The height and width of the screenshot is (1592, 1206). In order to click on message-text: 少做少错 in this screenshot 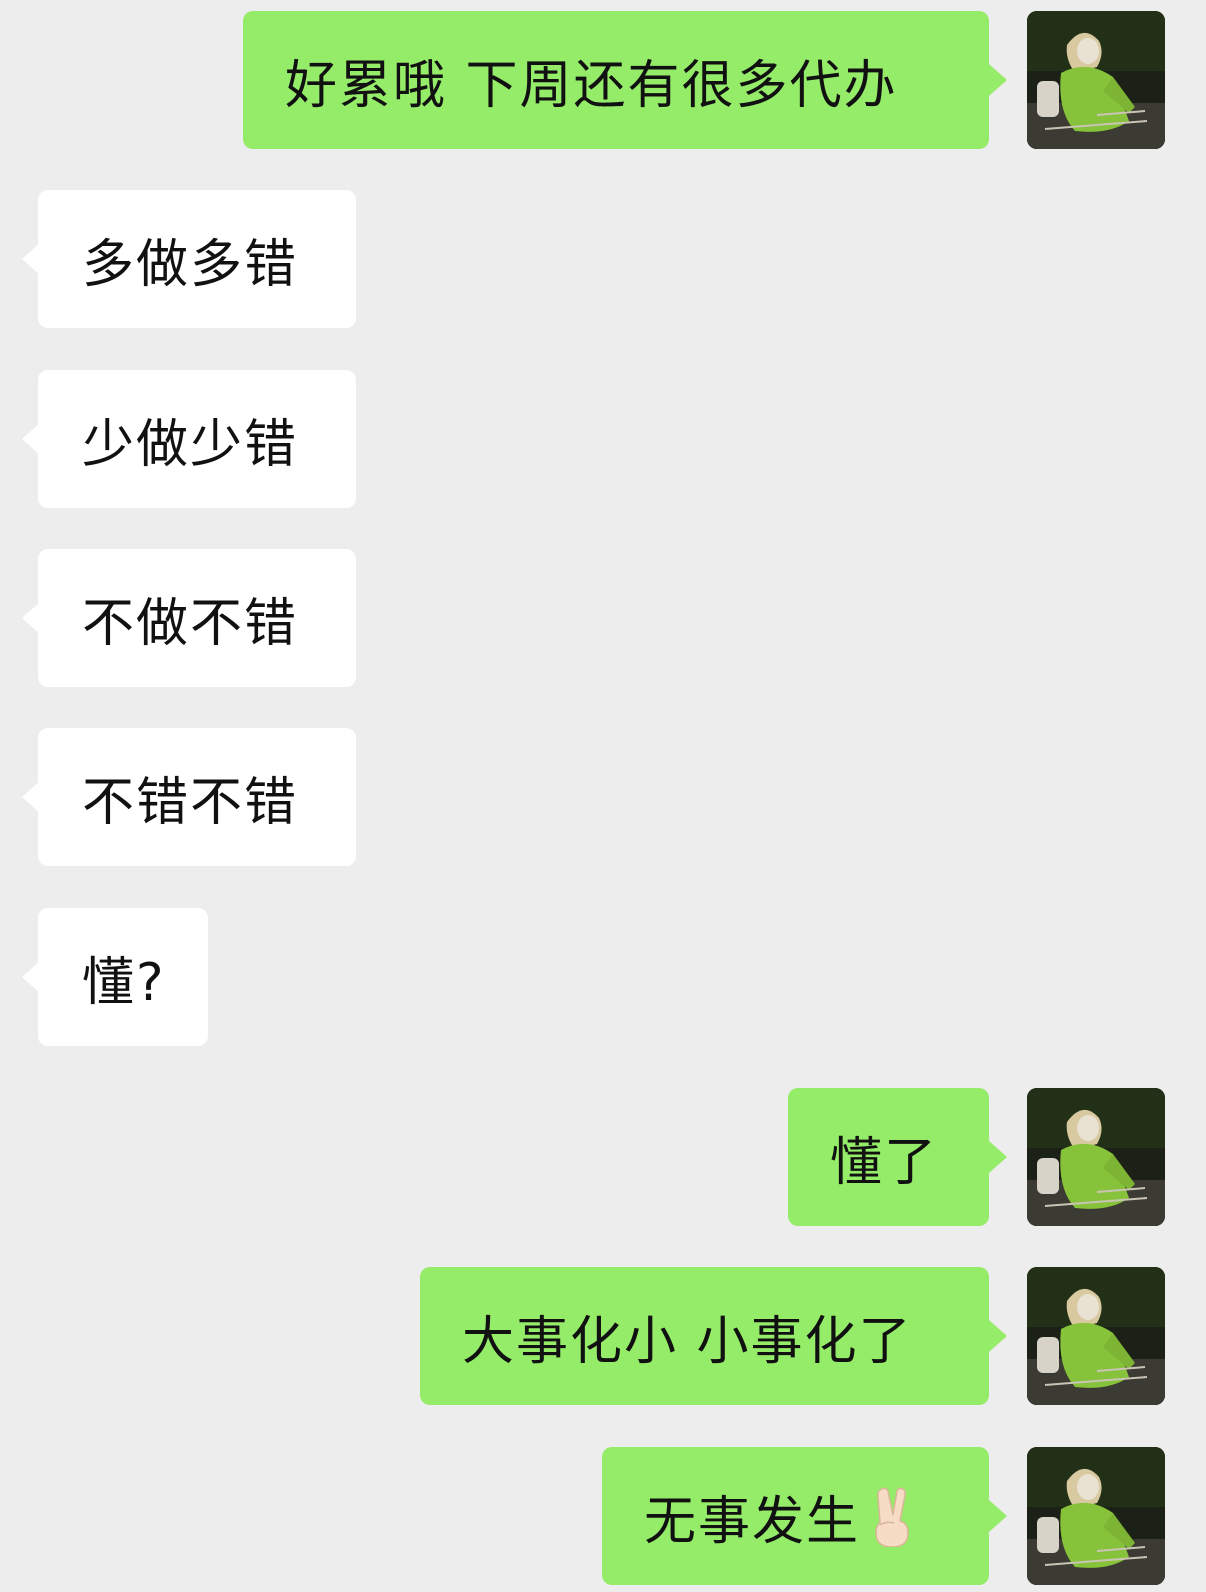, I will do `click(190, 444)`.